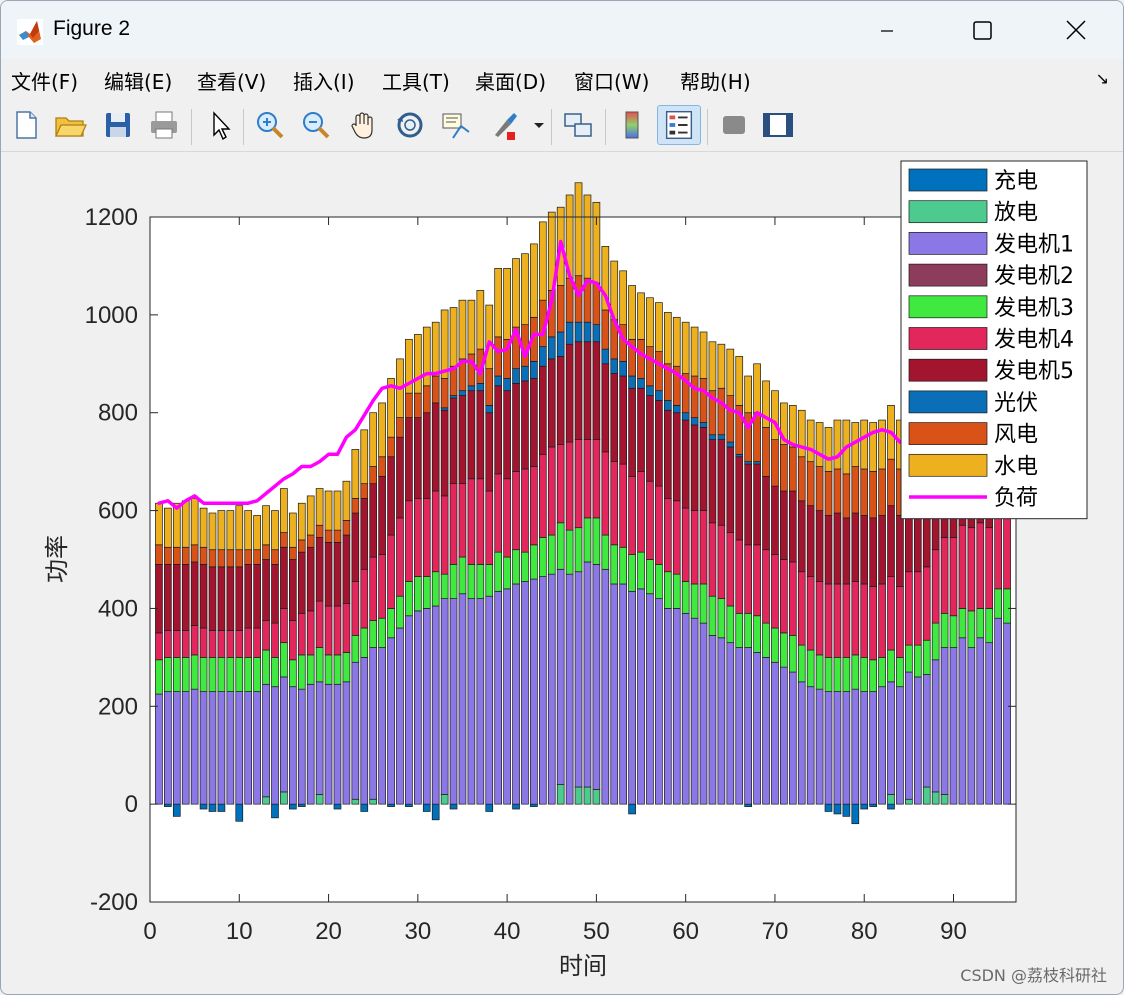 Image resolution: width=1124 pixels, height=995 pixels. I want to click on legend-label: 发电机2, so click(1034, 276).